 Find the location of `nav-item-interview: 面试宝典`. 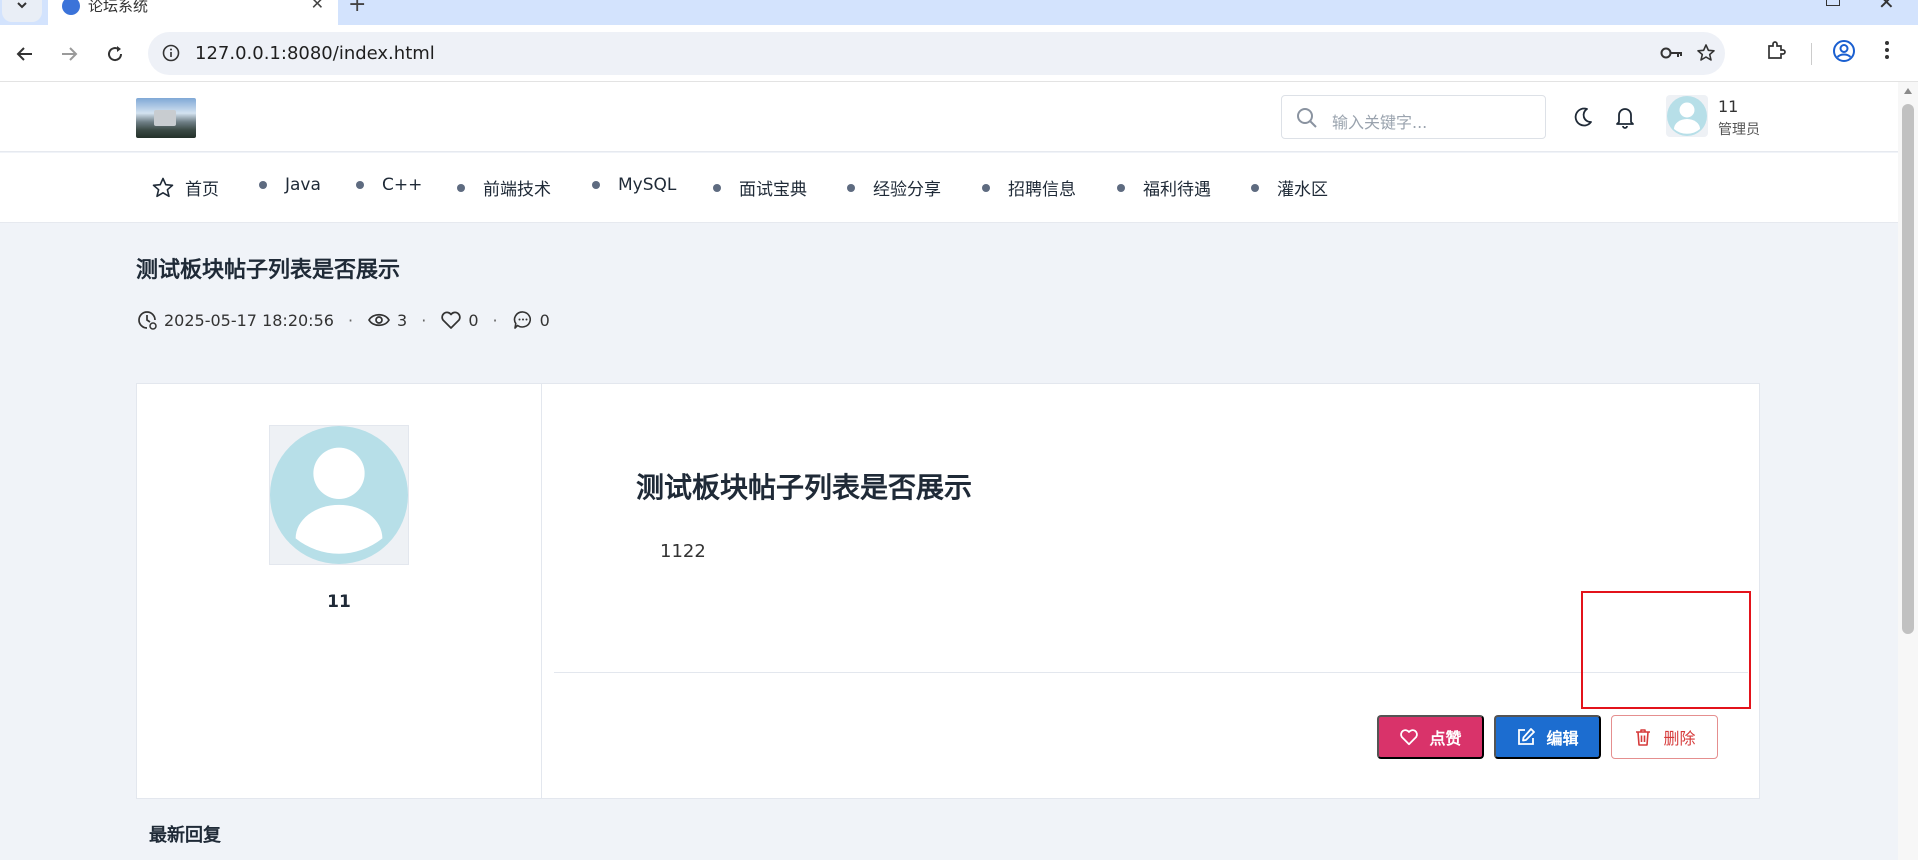

nav-item-interview: 面试宝典 is located at coordinates (760, 187).